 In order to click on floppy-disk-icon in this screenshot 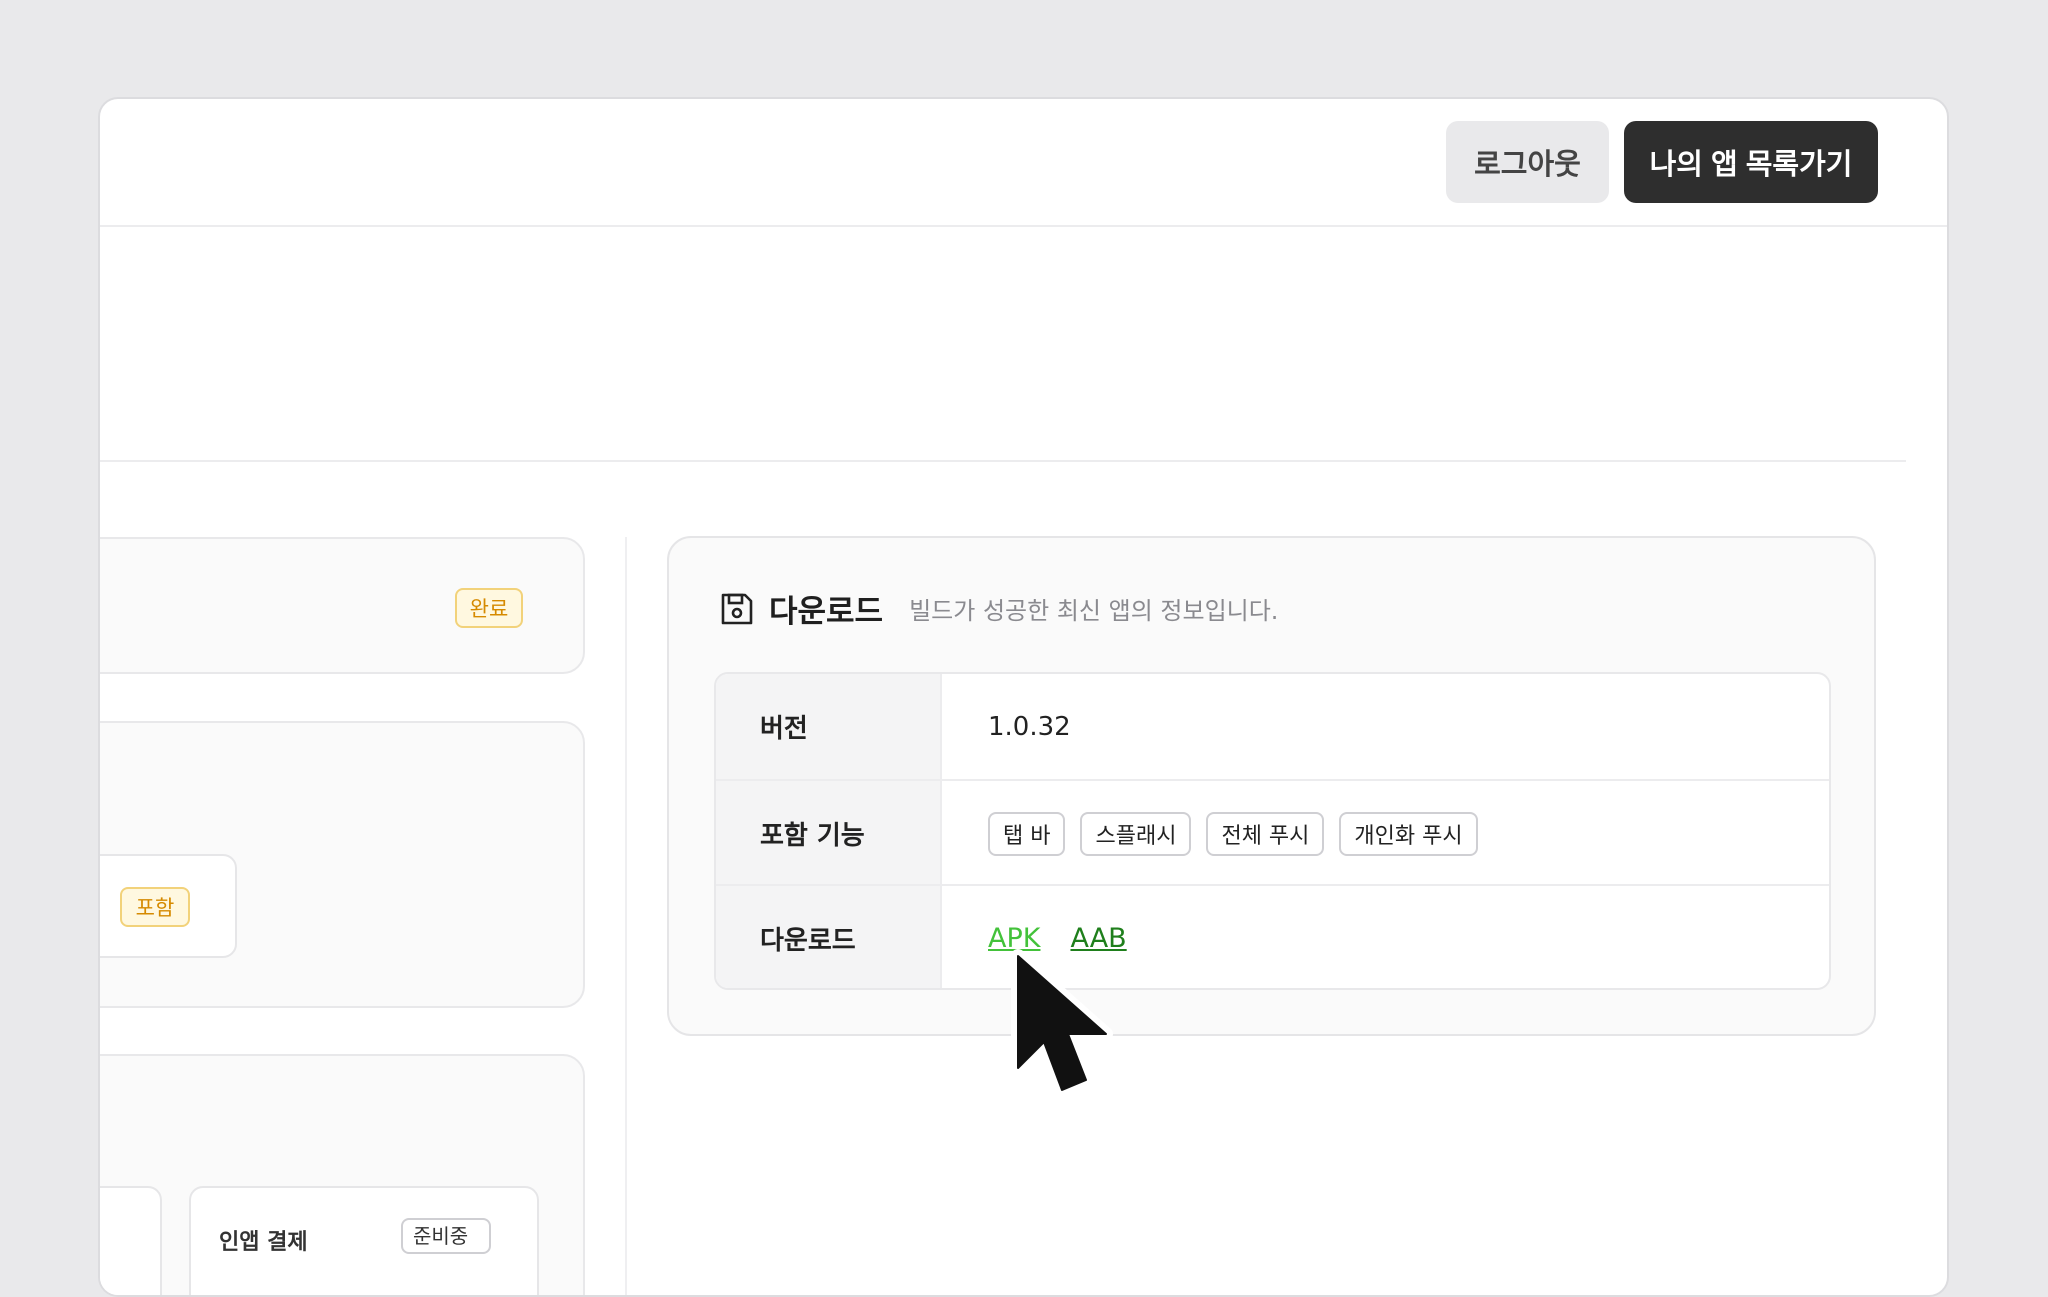, I will do `click(737, 608)`.